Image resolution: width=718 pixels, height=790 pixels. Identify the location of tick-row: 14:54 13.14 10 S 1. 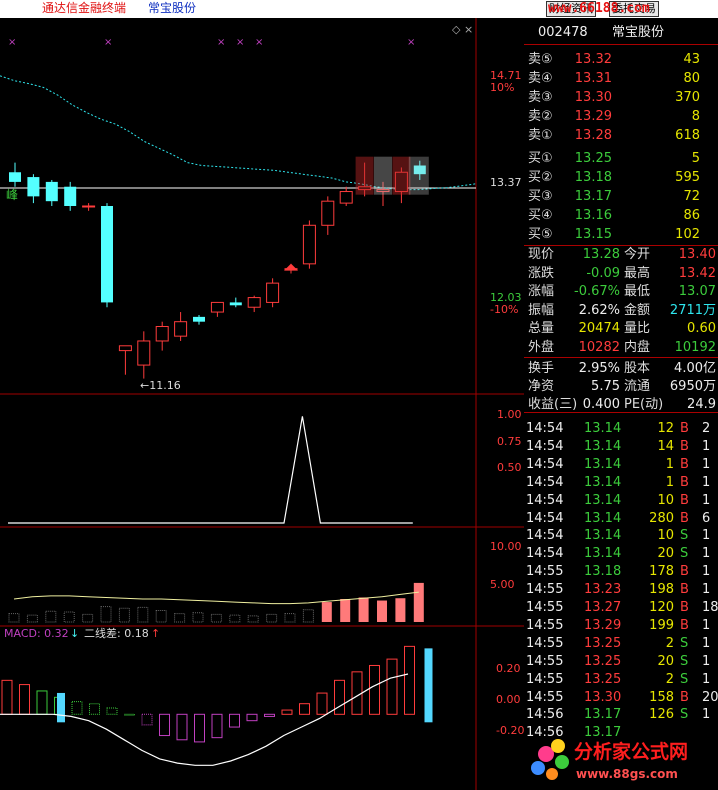
(621, 536).